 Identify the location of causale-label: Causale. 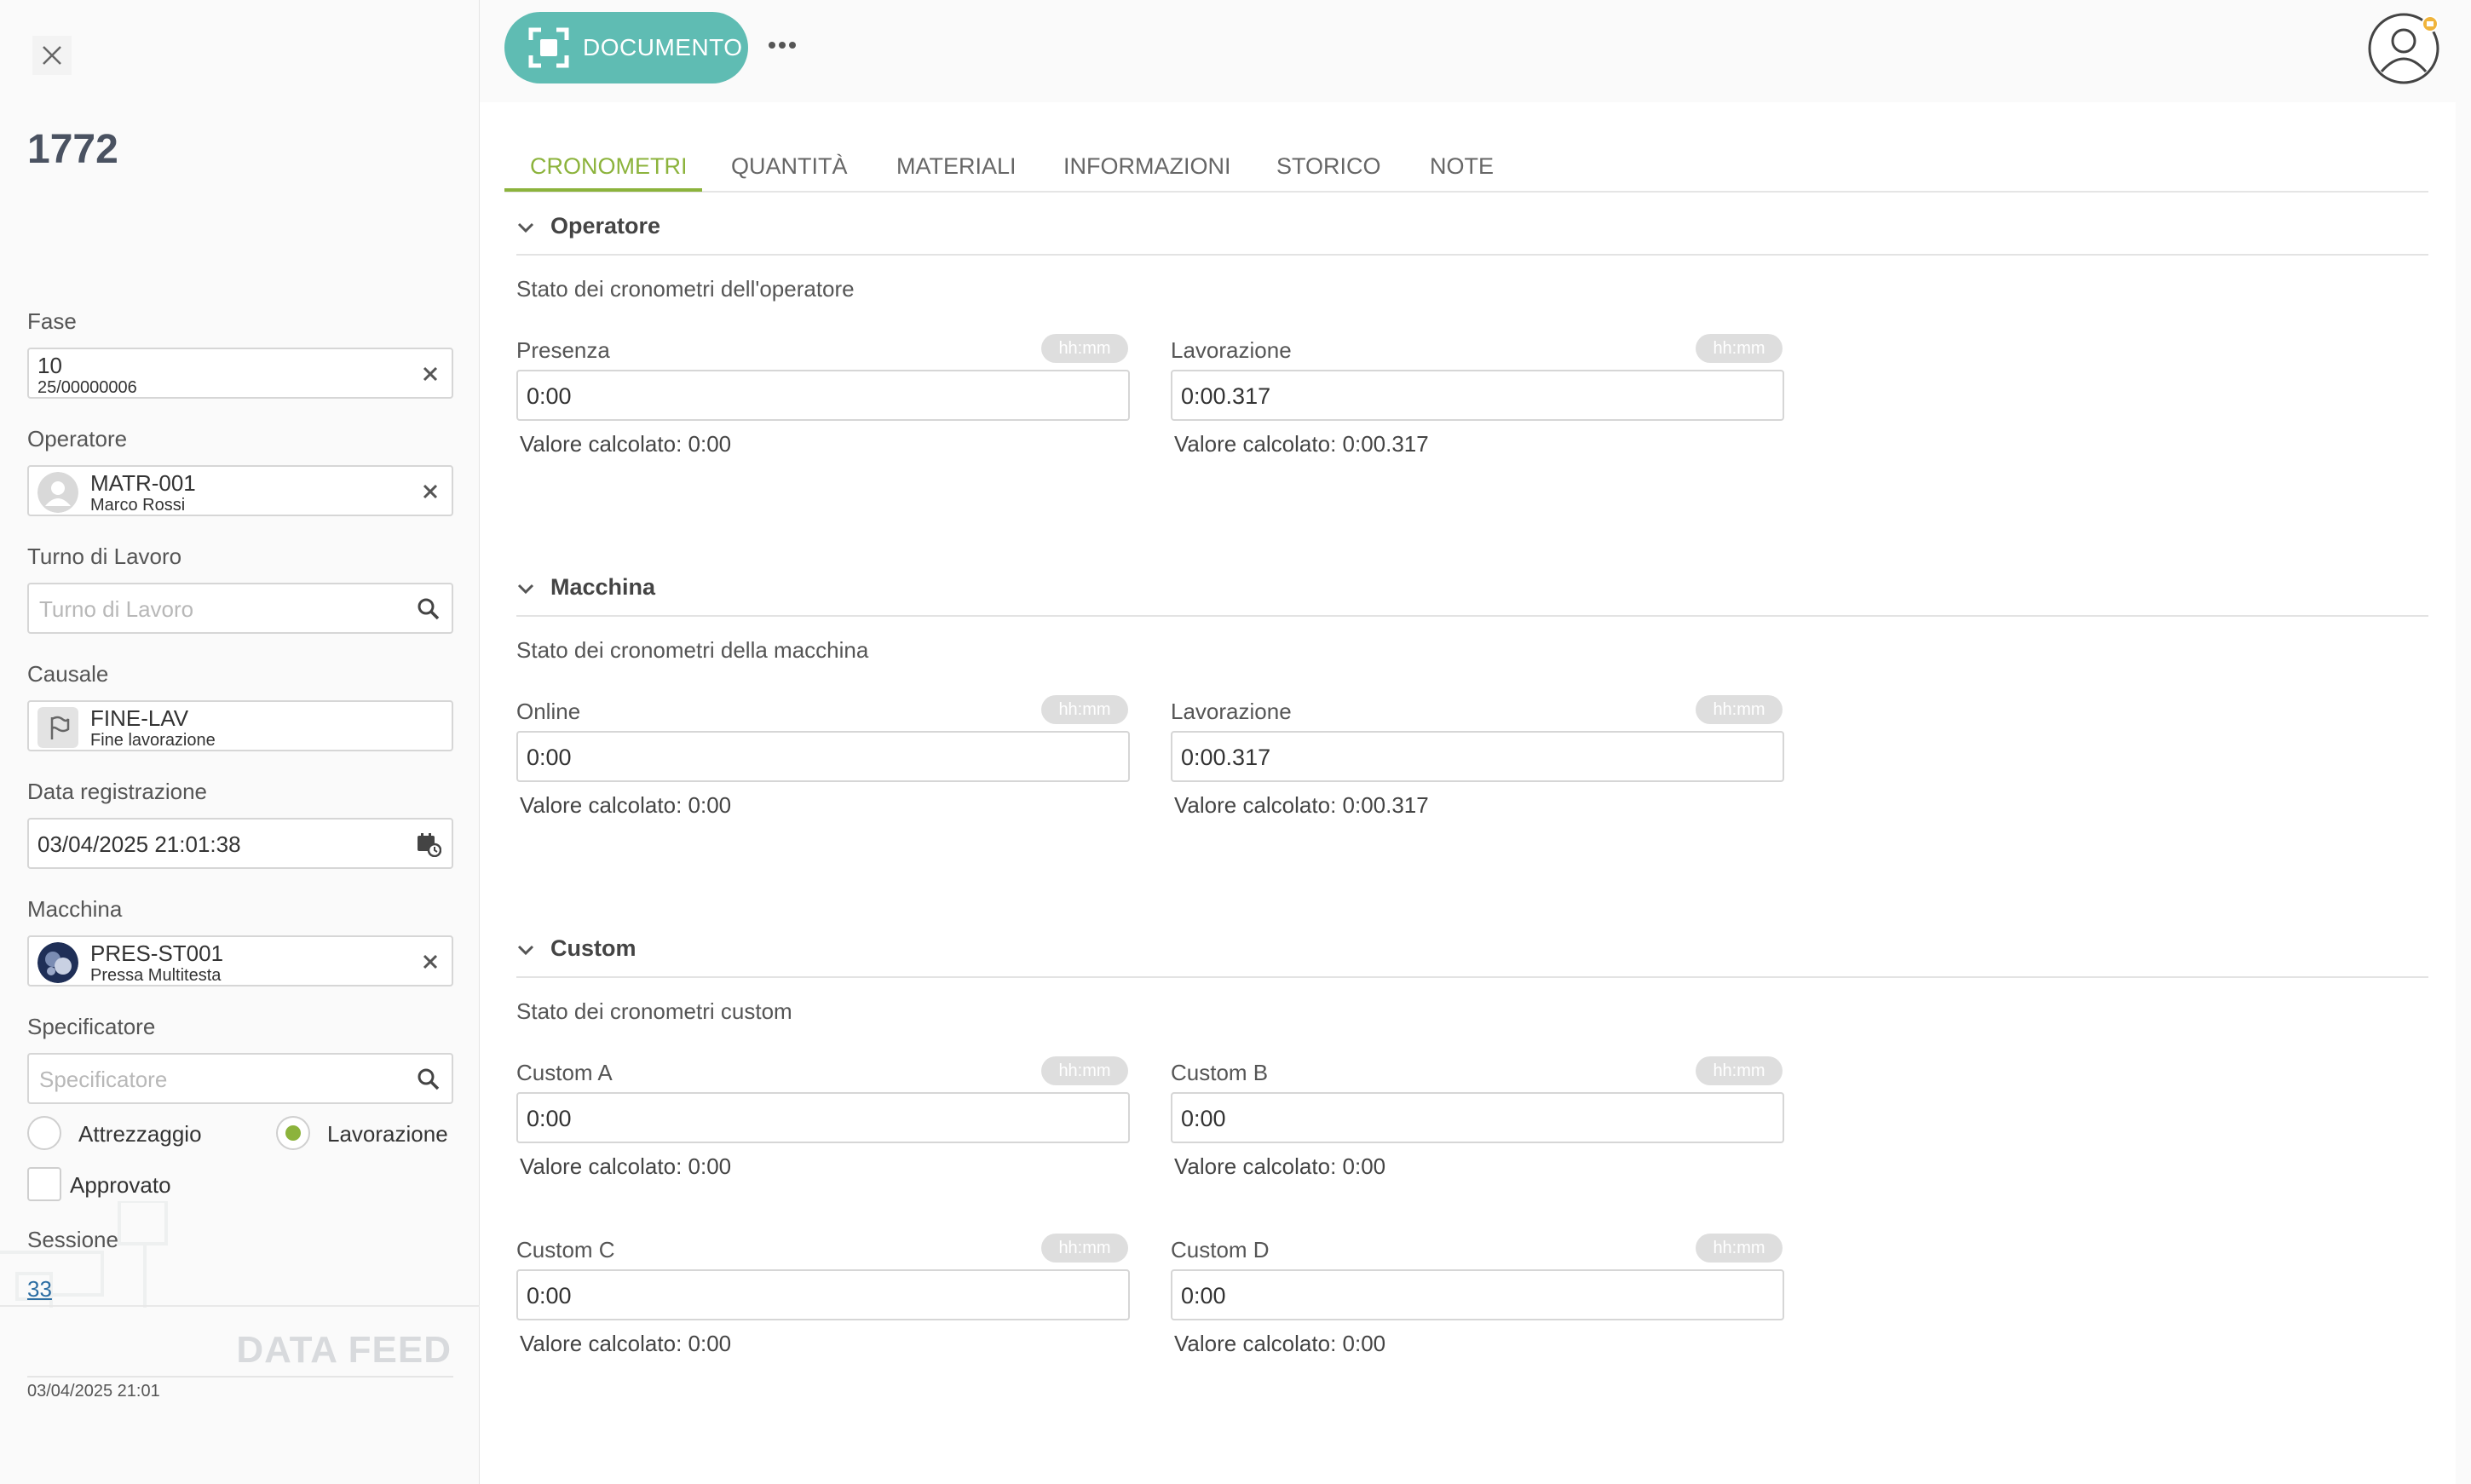
(68, 674).